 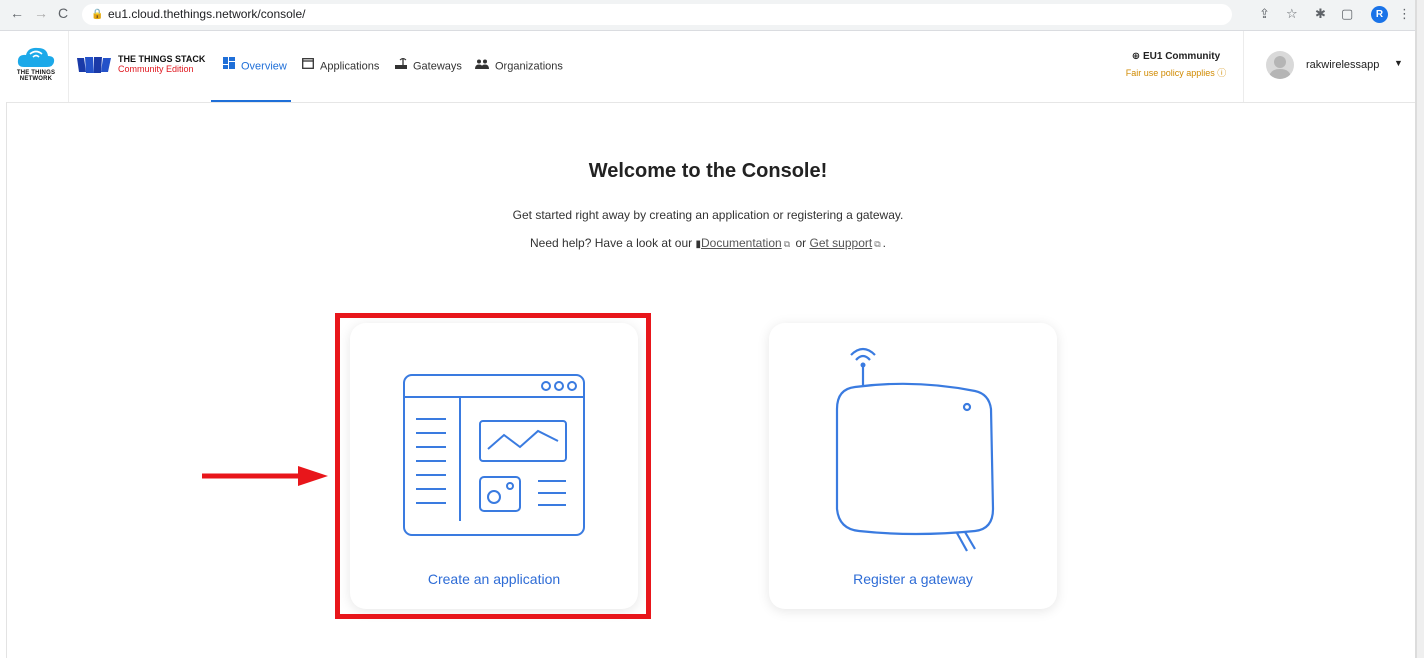 What do you see at coordinates (401, 66) in the screenshot?
I see `gateways-icon` at bounding box center [401, 66].